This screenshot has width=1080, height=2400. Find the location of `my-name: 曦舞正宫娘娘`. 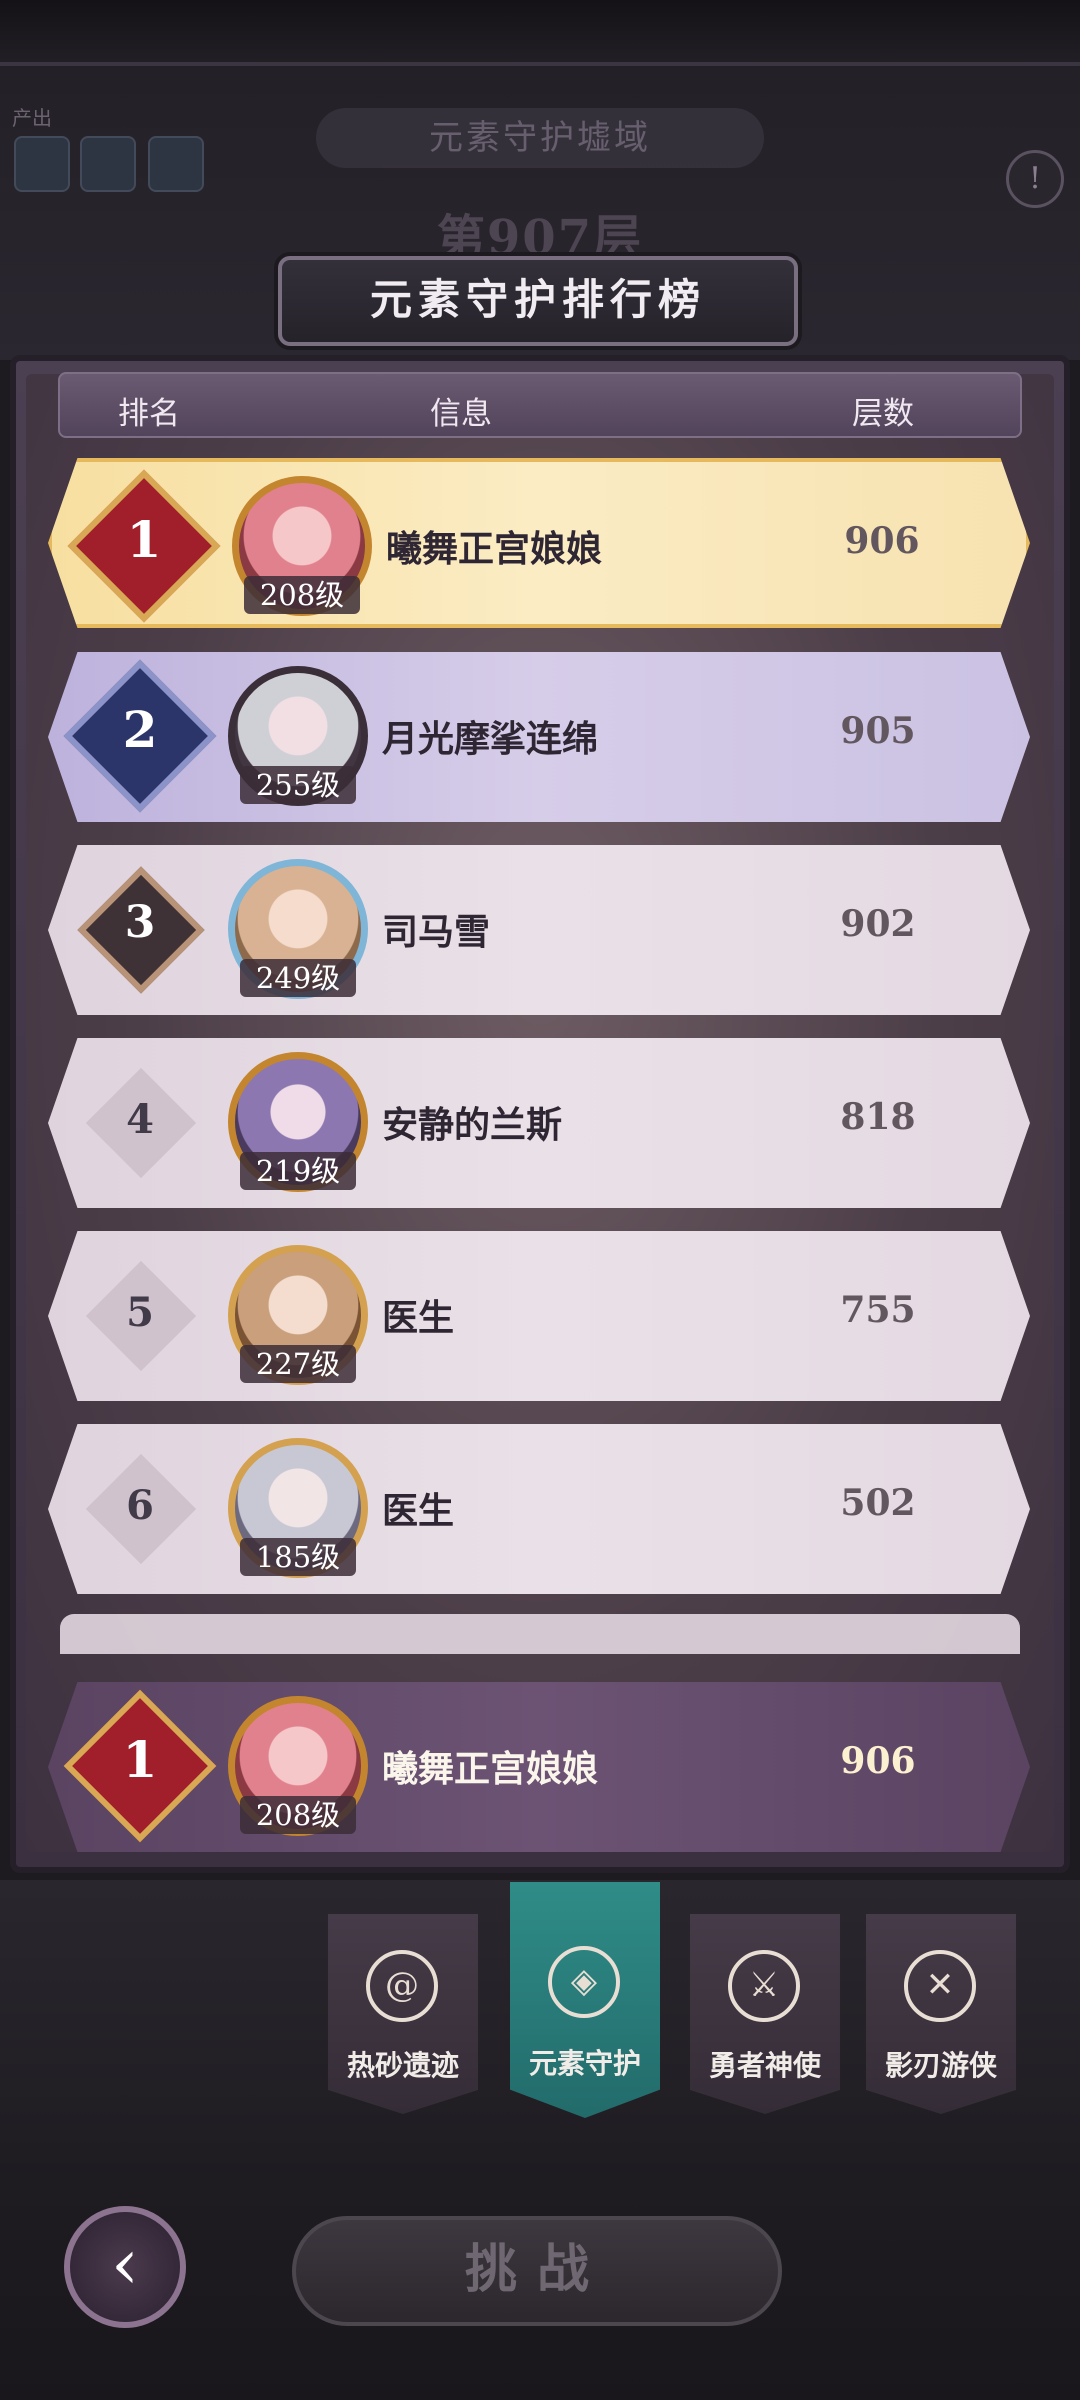

my-name: 曦舞正宫娘娘 is located at coordinates (490, 1769).